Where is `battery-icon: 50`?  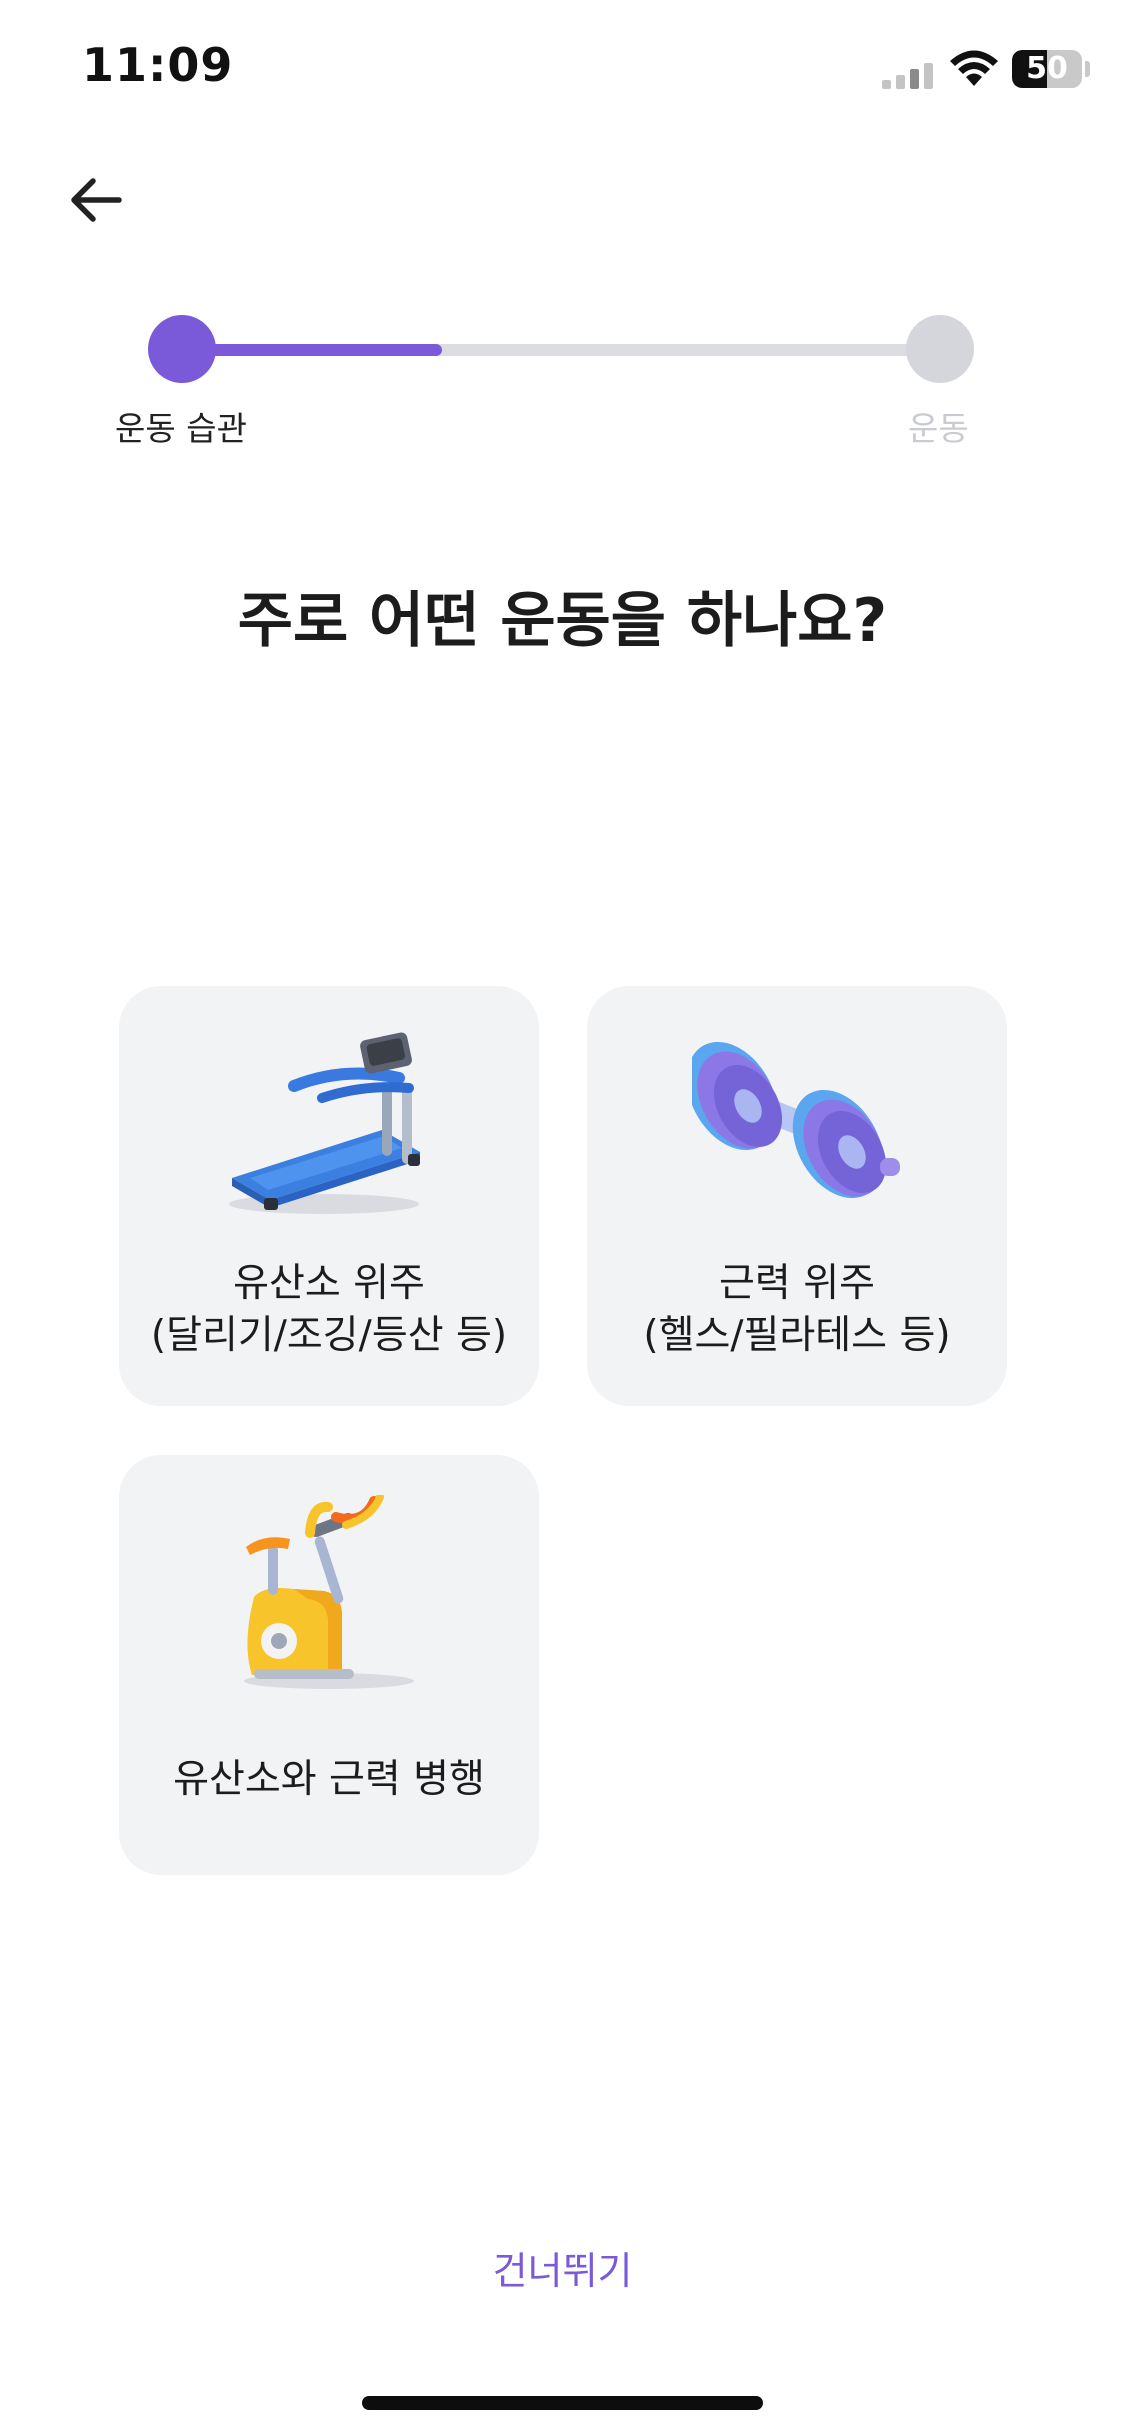
battery-icon: 50 is located at coordinates (1047, 69).